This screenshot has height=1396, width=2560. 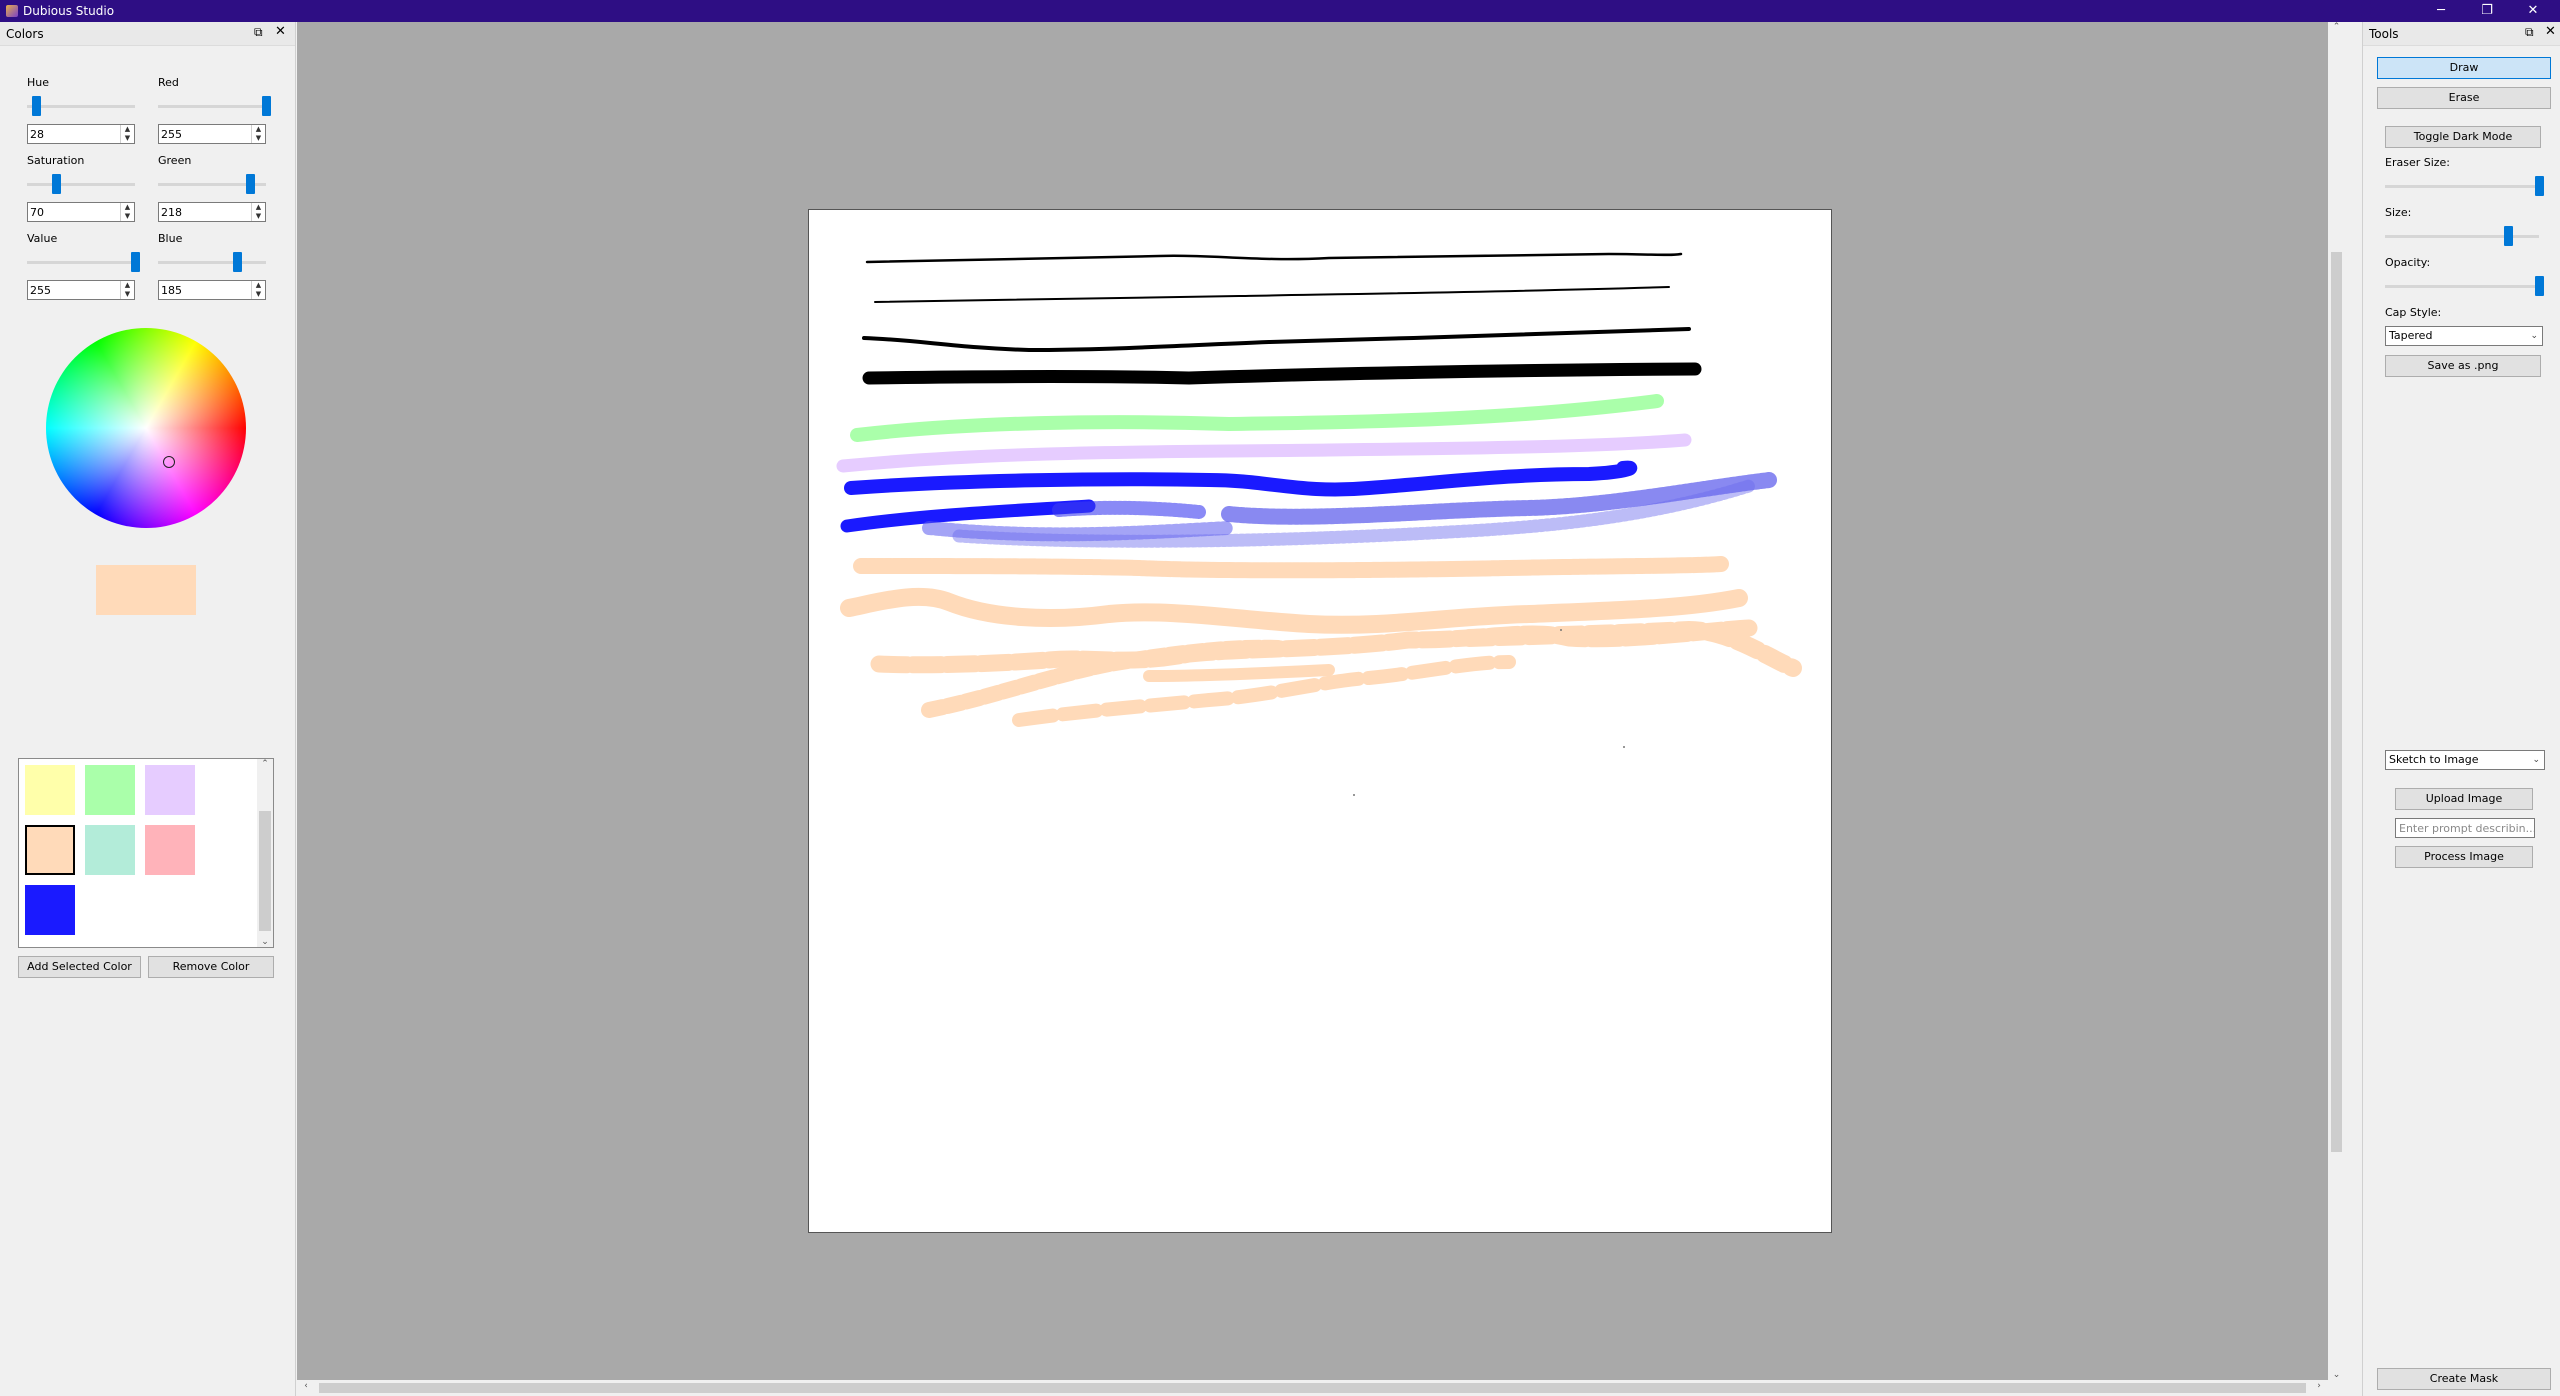 I want to click on saturation-input, so click(x=73, y=212).